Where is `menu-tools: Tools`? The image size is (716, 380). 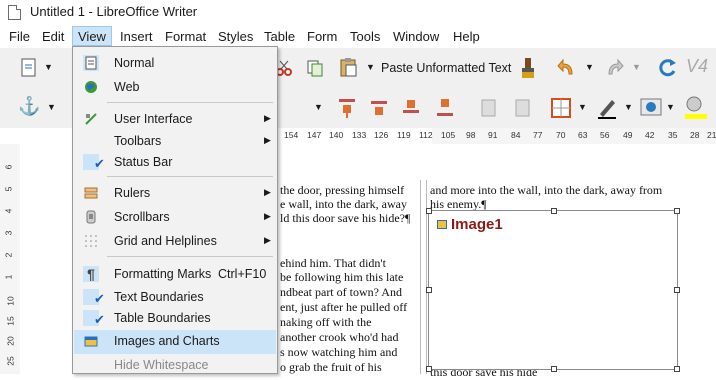 menu-tools: Tools is located at coordinates (365, 36).